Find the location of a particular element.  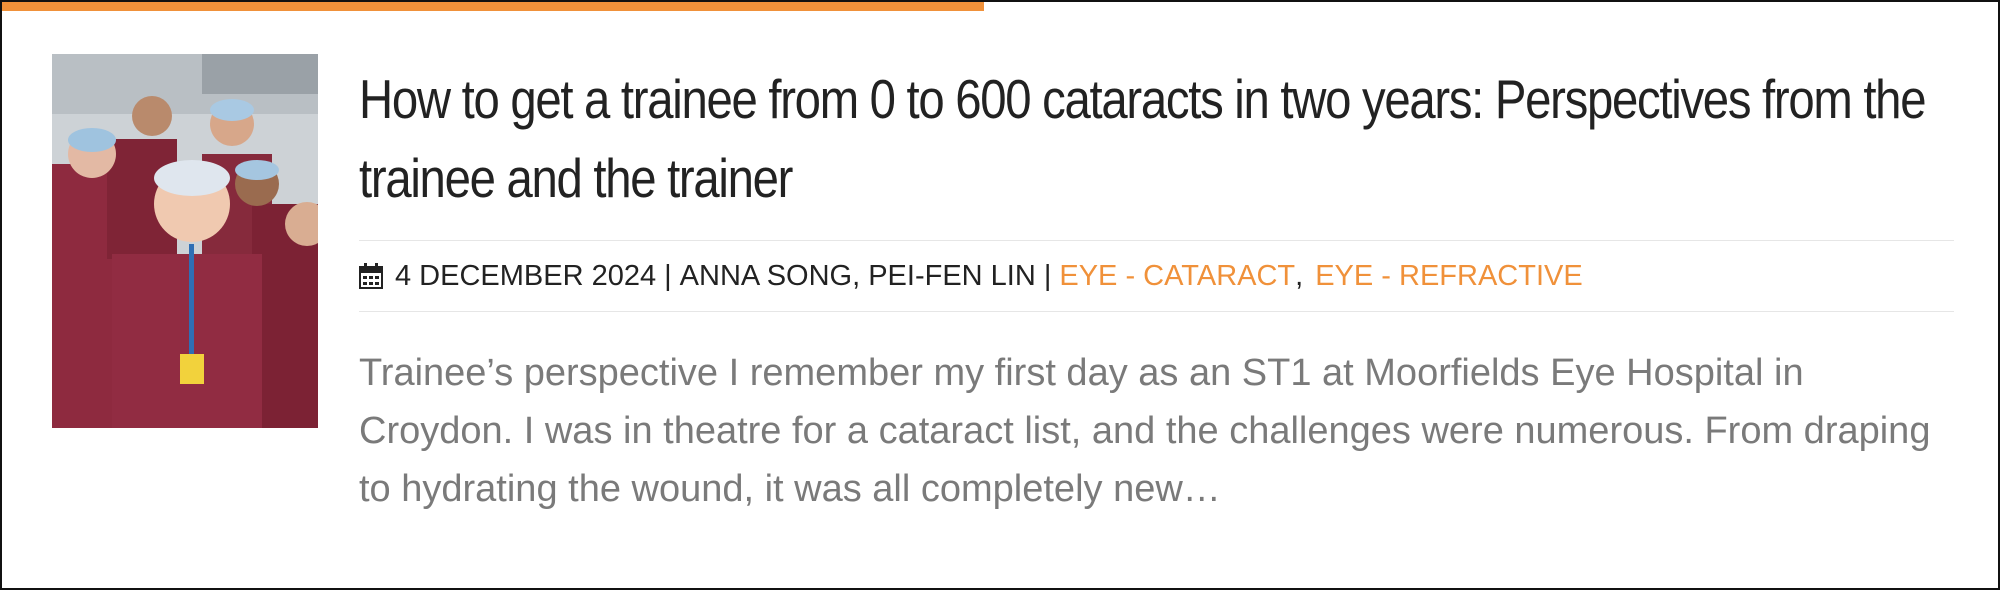

post-date: 4 DECEMBER 2024 is located at coordinates (526, 275).